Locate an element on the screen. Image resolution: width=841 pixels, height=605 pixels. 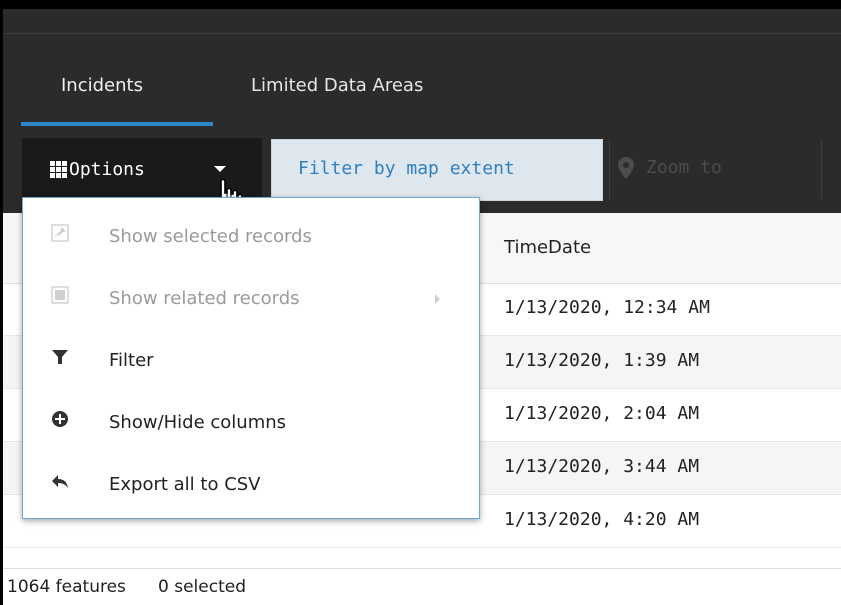
menu-item-label: Filter is located at coordinates (131, 360).